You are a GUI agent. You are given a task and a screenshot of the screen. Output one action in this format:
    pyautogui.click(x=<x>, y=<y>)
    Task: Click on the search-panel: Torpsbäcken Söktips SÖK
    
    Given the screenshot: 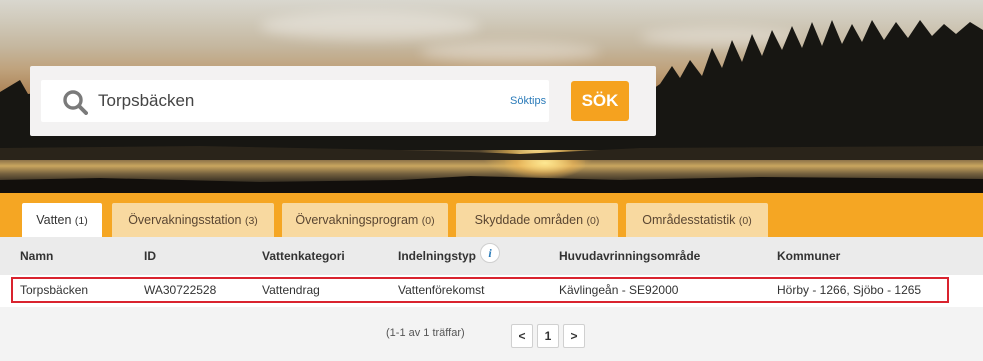 What is the action you would take?
    pyautogui.click(x=343, y=101)
    